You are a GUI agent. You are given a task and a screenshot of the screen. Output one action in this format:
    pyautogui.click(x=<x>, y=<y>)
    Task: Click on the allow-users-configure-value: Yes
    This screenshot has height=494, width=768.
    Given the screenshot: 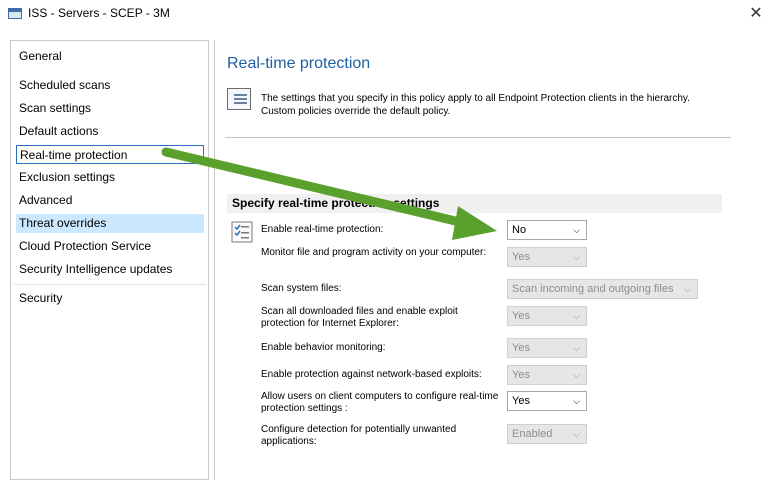 What is the action you would take?
    pyautogui.click(x=521, y=401)
    